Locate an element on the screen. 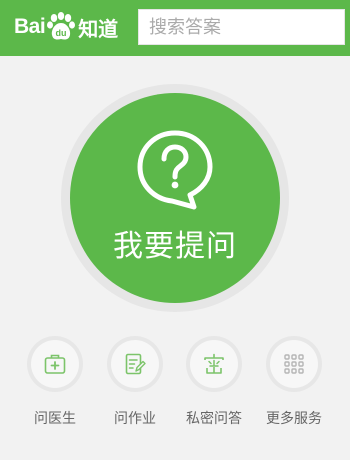  baidu-zhidao-logo: Bai du 知道 is located at coordinates (66, 27).